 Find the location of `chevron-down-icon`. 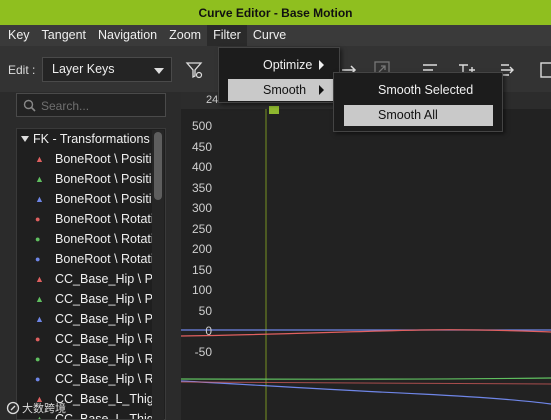

chevron-down-icon is located at coordinates (159, 71).